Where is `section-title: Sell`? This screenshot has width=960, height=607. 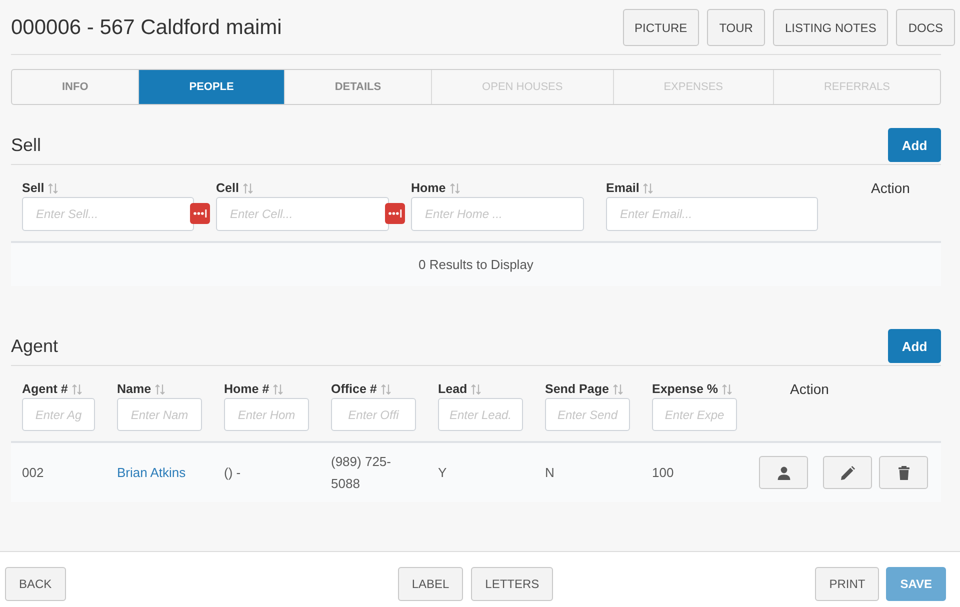 section-title: Sell is located at coordinates (26, 145).